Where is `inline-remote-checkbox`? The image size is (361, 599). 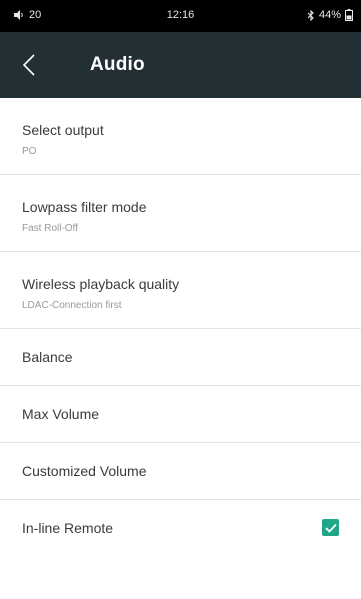 inline-remote-checkbox is located at coordinates (330, 527).